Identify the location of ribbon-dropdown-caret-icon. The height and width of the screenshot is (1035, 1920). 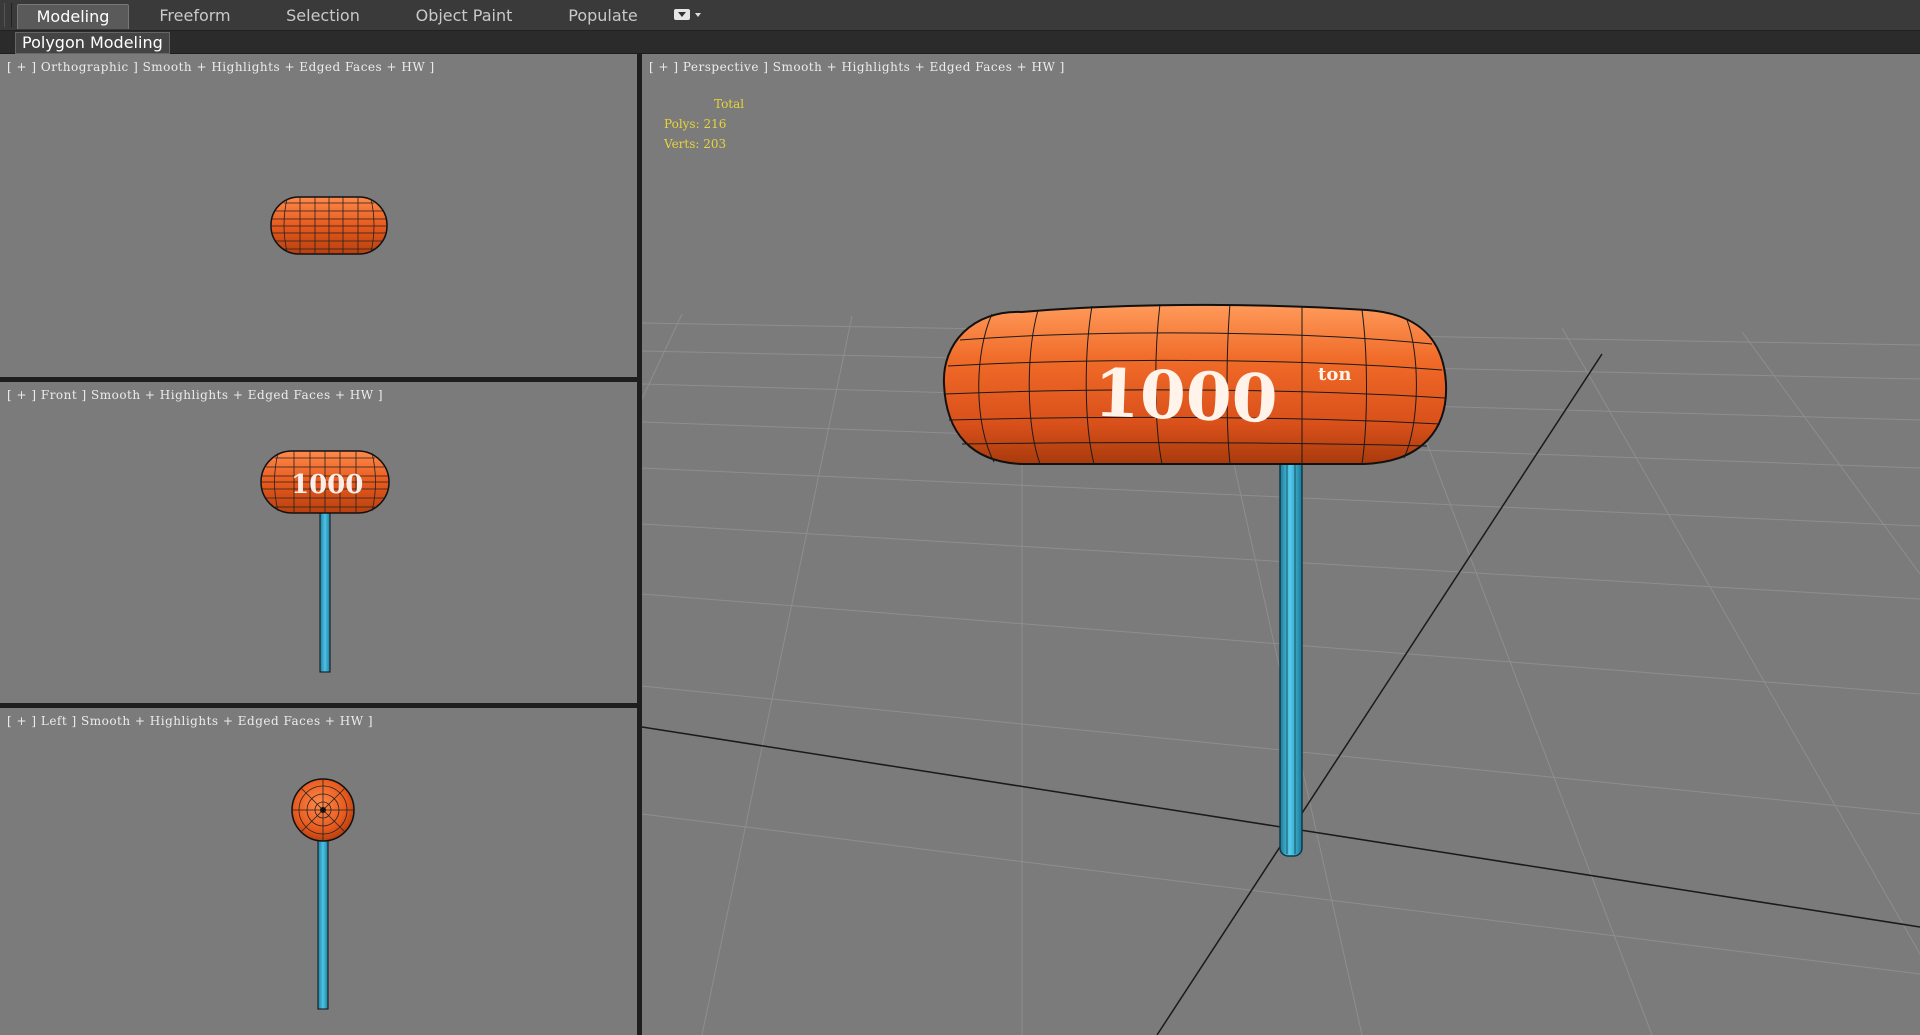
(698, 15).